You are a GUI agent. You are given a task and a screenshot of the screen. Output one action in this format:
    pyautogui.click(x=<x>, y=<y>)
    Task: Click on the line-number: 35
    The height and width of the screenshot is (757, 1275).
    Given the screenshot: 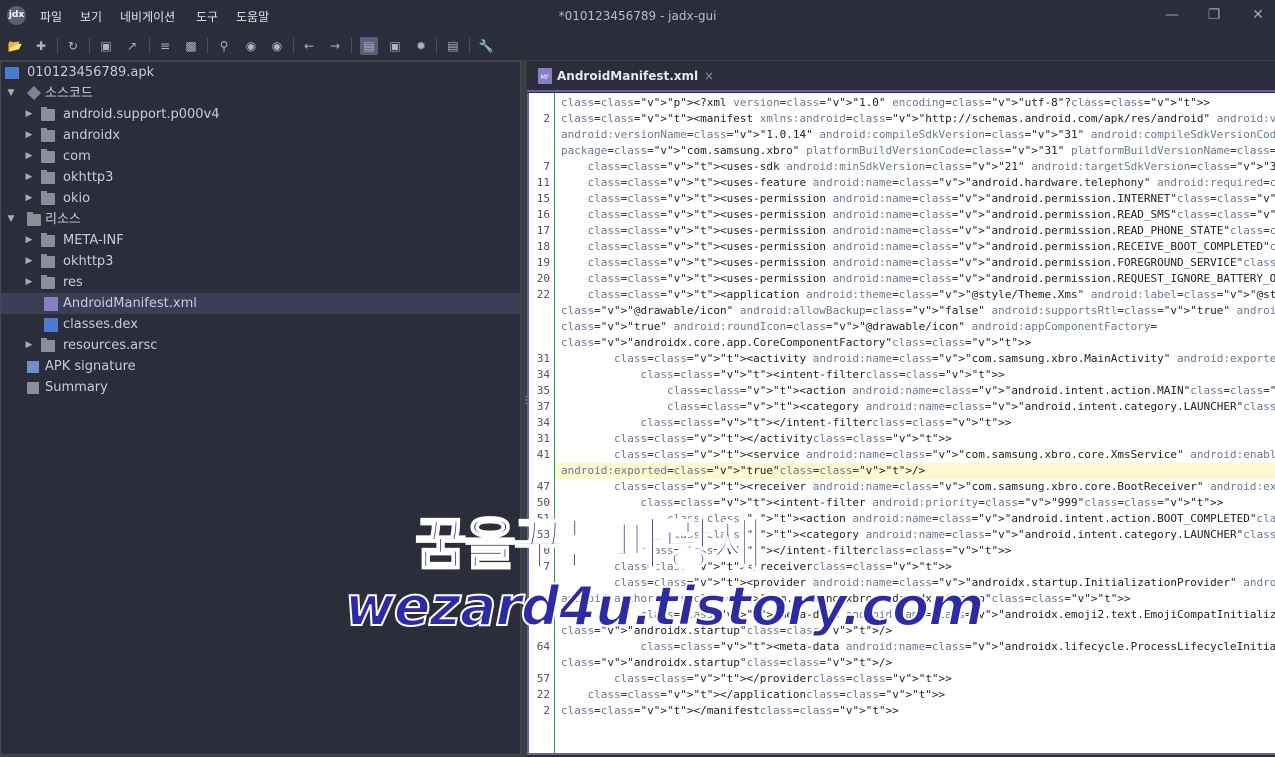 What is the action you would take?
    pyautogui.click(x=543, y=390)
    